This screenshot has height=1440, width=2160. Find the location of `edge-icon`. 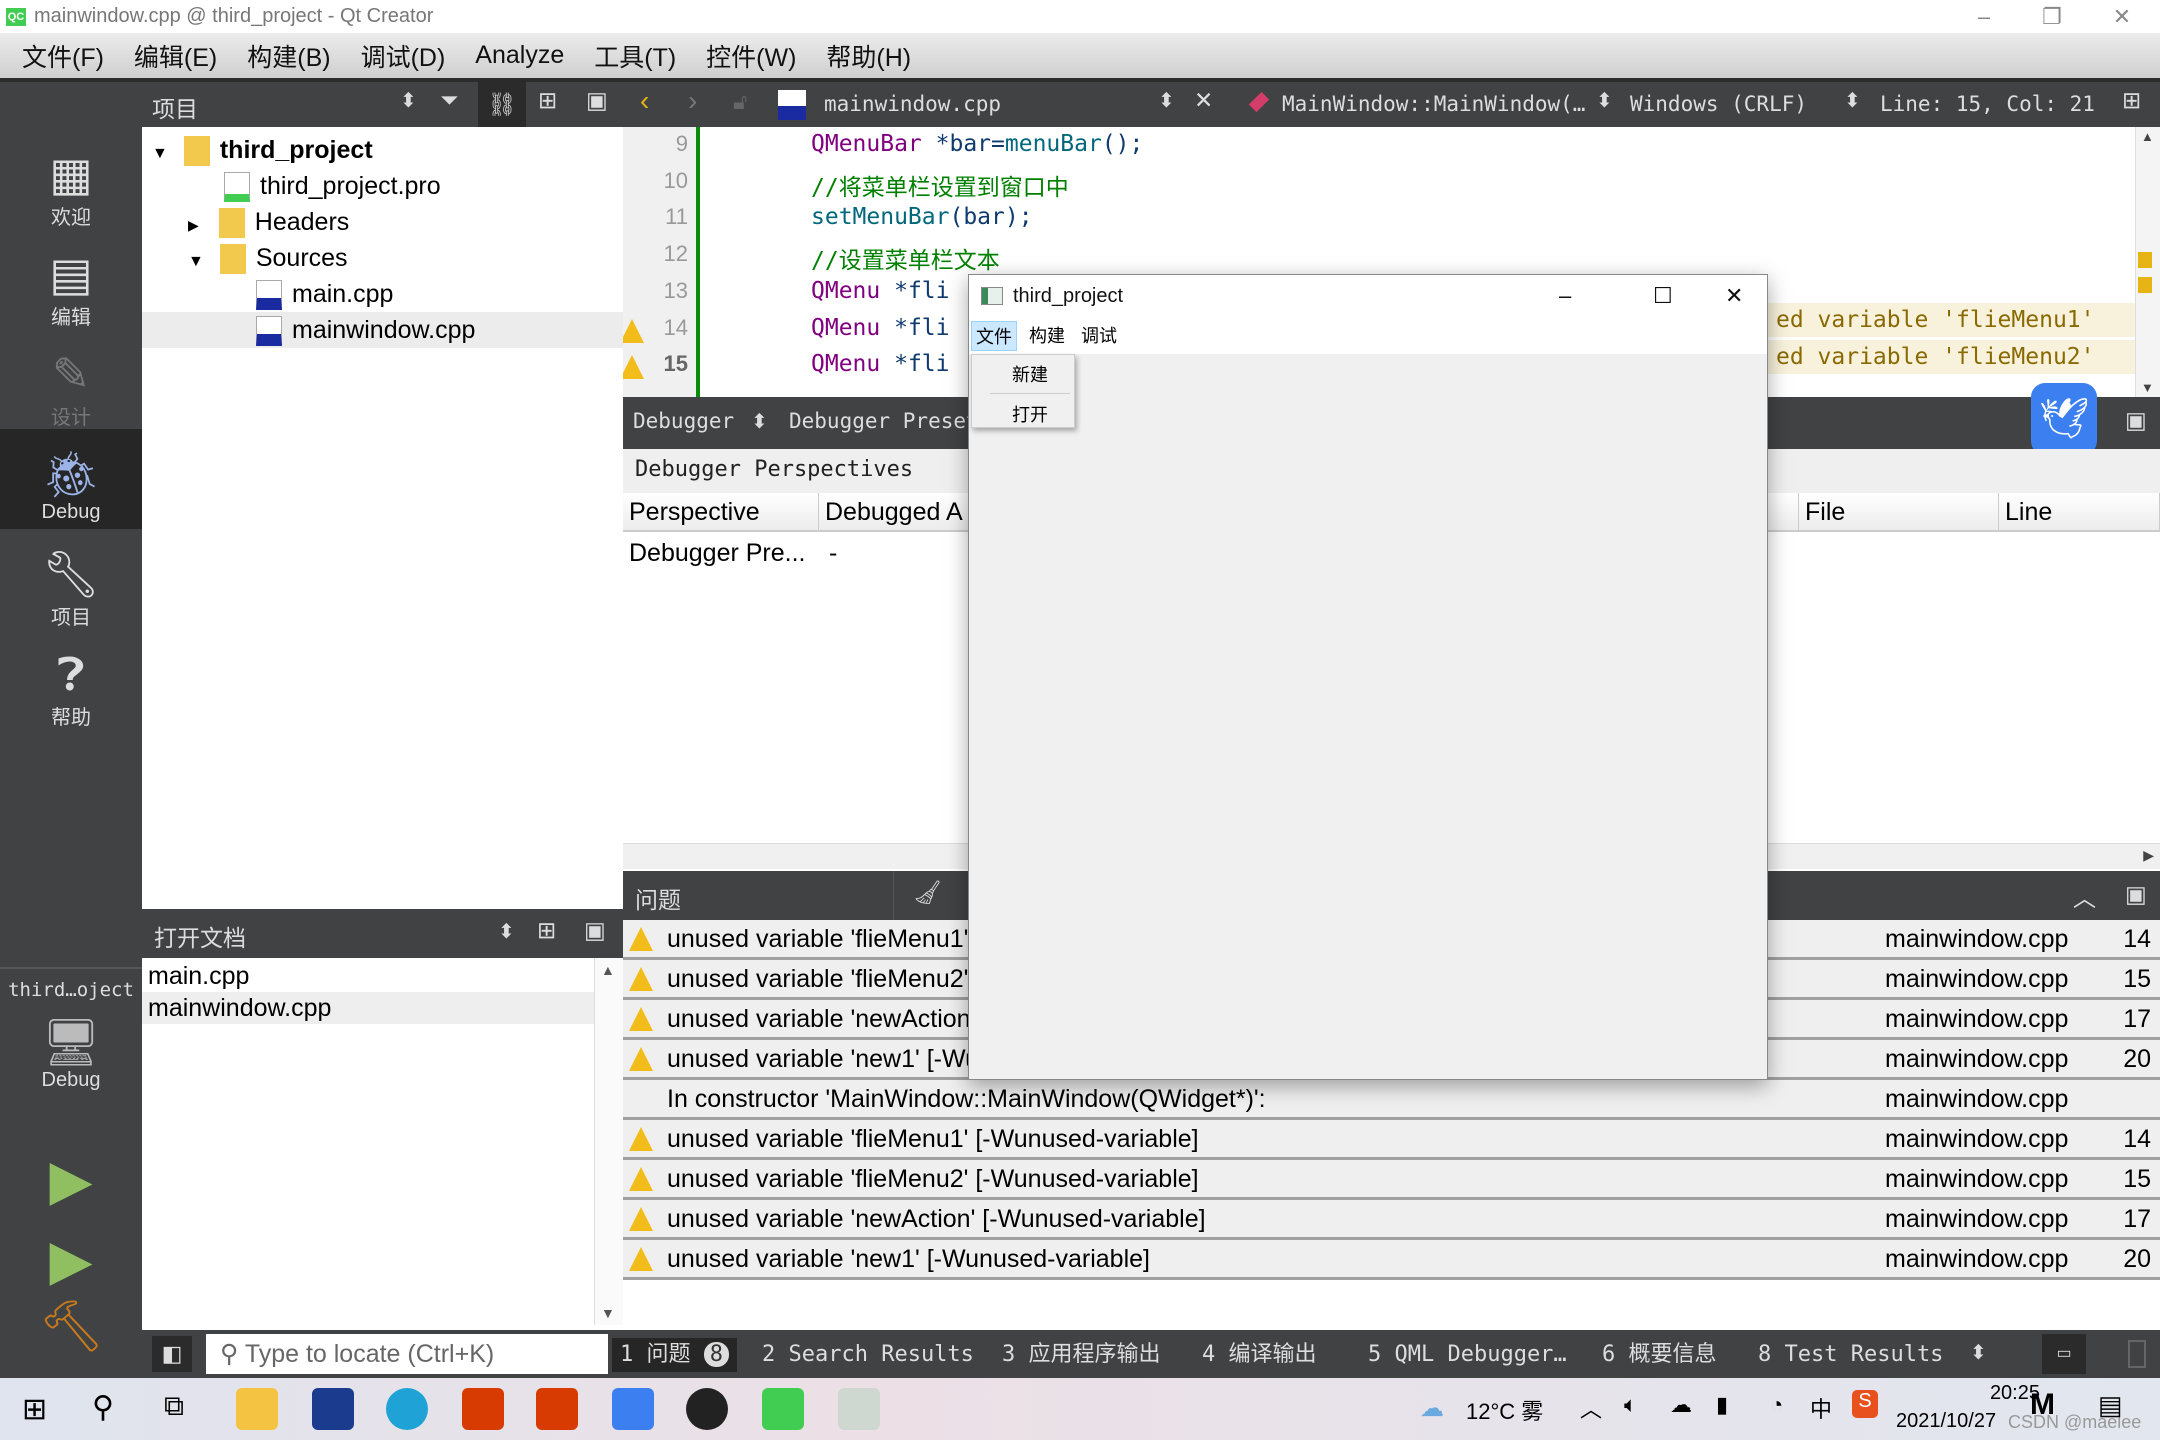

edge-icon is located at coordinates (407, 1409).